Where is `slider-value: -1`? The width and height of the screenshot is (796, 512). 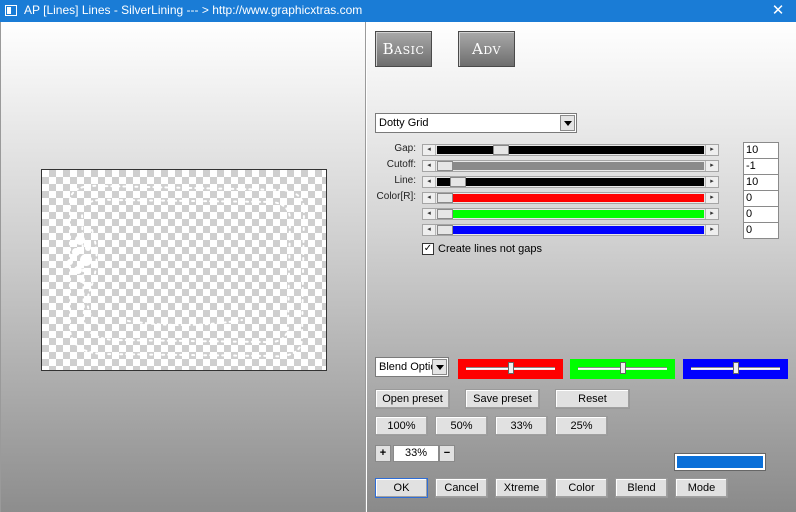
slider-value: -1 is located at coordinates (761, 166).